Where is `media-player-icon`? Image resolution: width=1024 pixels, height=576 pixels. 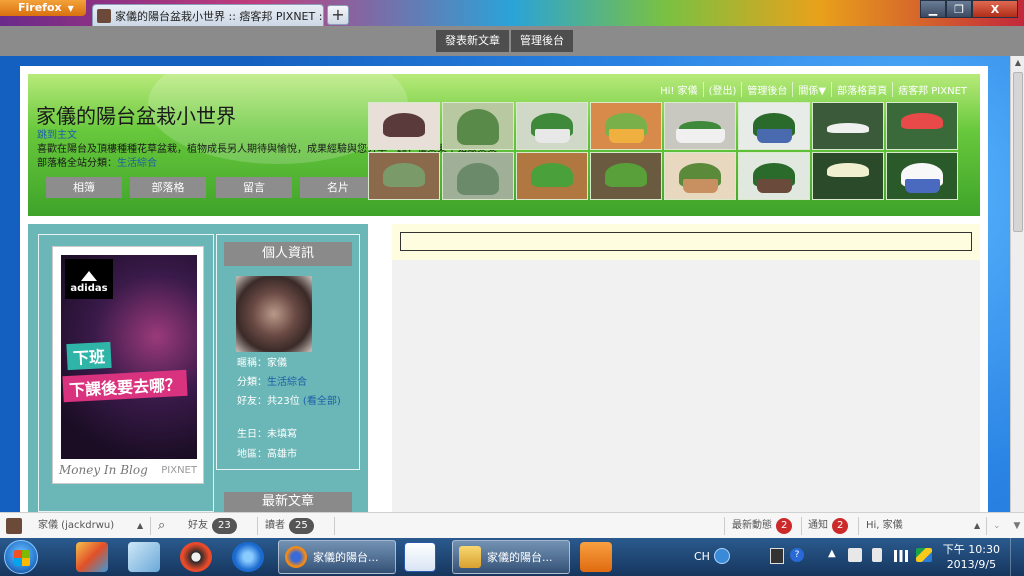
media-player-icon is located at coordinates (596, 557).